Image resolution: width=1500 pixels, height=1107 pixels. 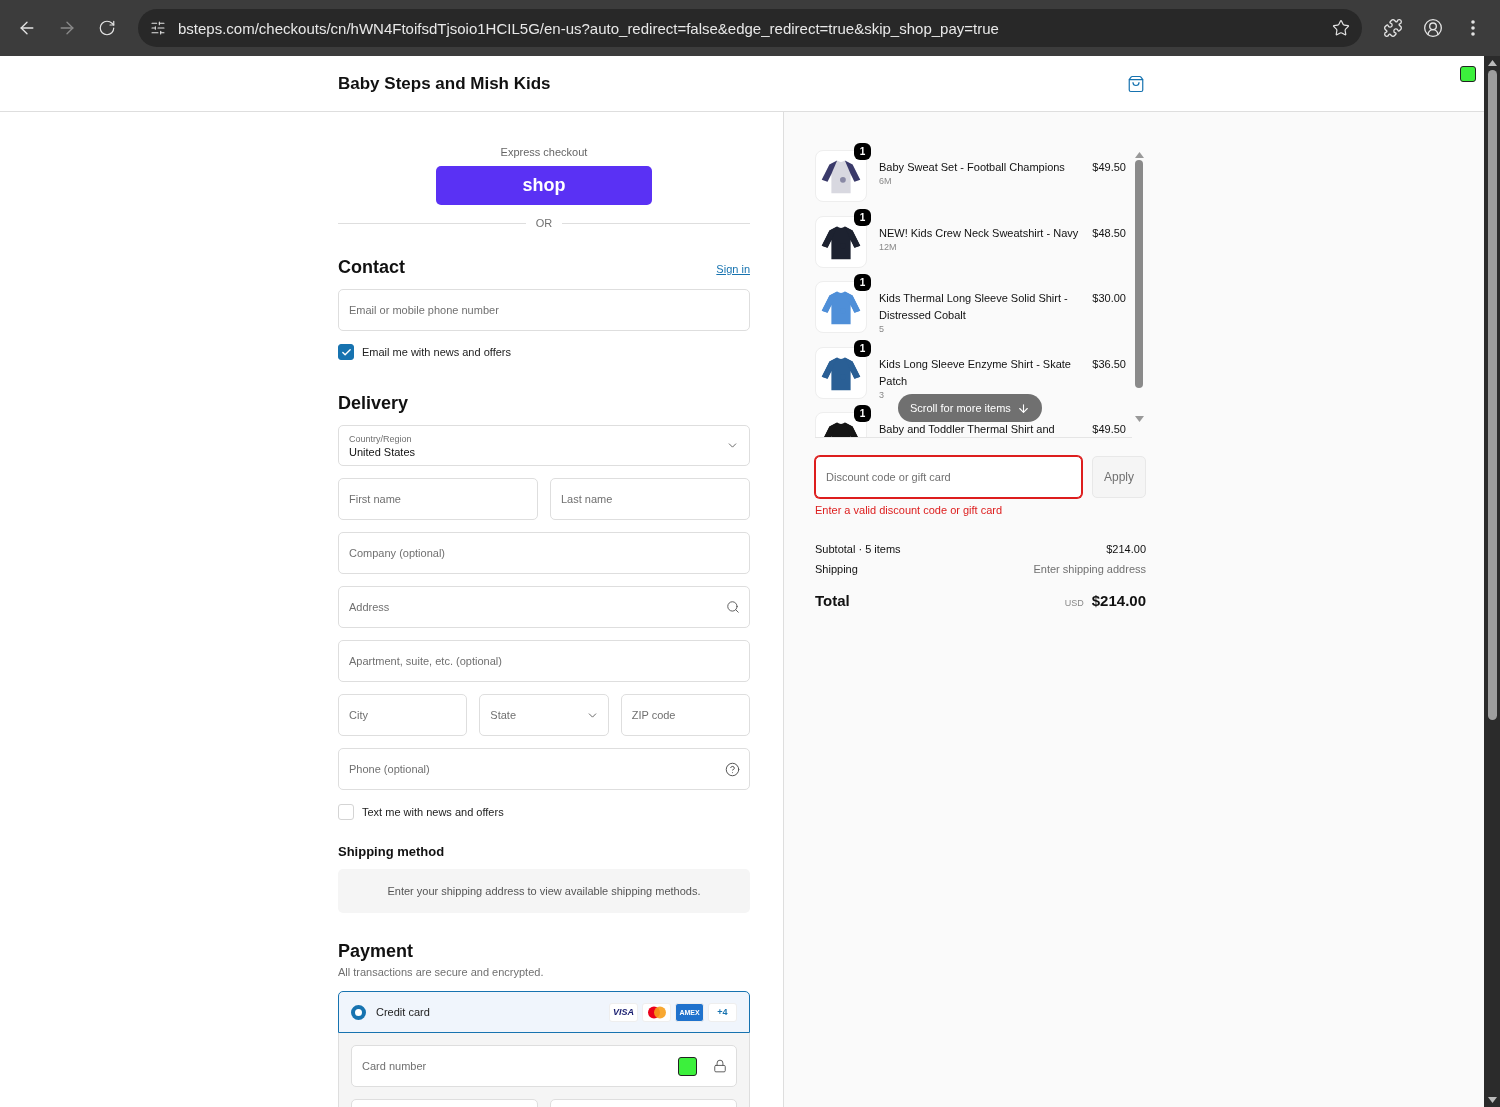 I want to click on section-heading: Payment, so click(x=376, y=951).